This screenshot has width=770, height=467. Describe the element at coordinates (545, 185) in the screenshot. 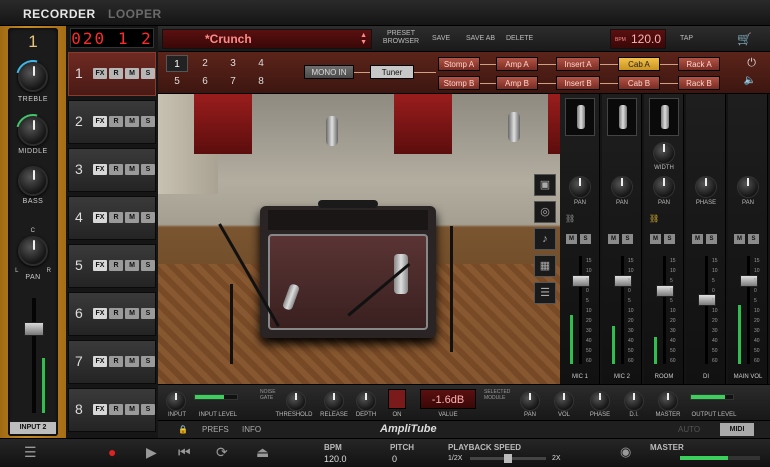

I see `cube-view-icon: ▣` at that location.